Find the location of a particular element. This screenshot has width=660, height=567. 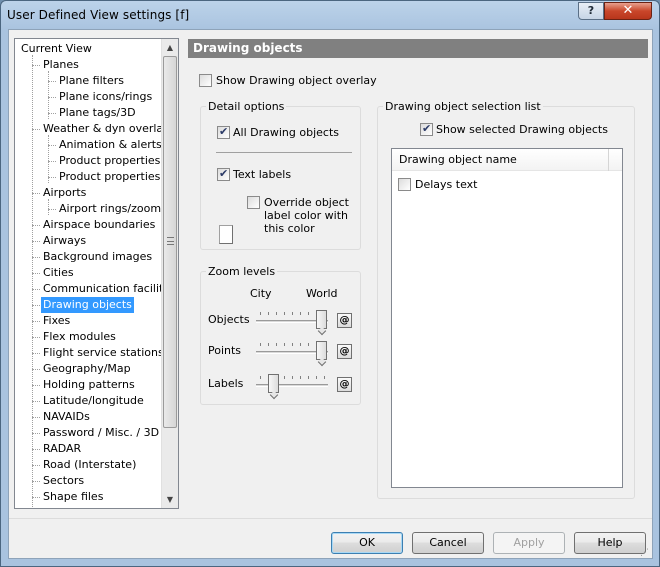

zoom-slider-label: Objects is located at coordinates (229, 319).